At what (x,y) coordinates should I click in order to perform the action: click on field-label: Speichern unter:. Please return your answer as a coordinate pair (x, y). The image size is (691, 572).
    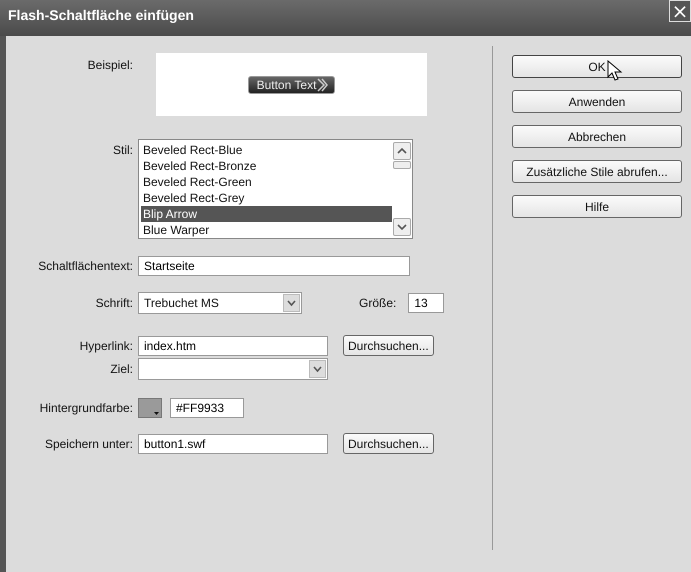
    Looking at the image, I should click on (89, 443).